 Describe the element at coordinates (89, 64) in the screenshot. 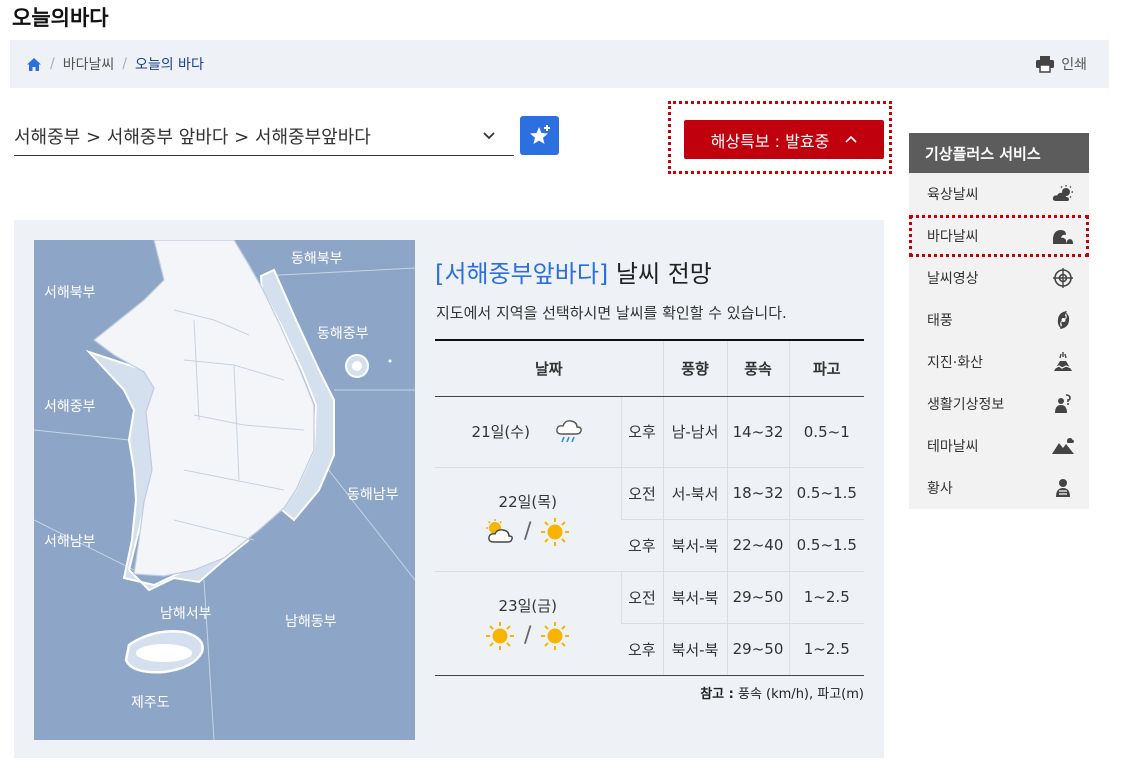

I see `breadcrumb-sea-weather: 바다날씨` at that location.